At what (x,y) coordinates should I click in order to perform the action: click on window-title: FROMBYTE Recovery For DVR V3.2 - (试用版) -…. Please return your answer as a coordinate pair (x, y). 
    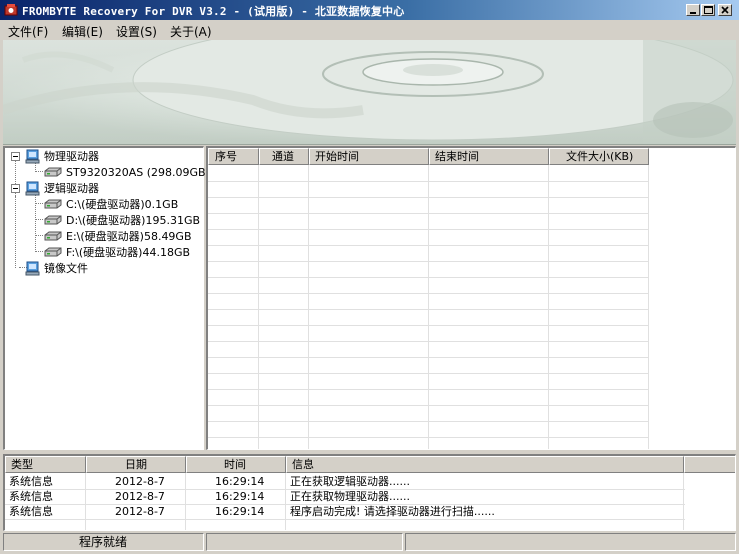
    Looking at the image, I should click on (213, 11).